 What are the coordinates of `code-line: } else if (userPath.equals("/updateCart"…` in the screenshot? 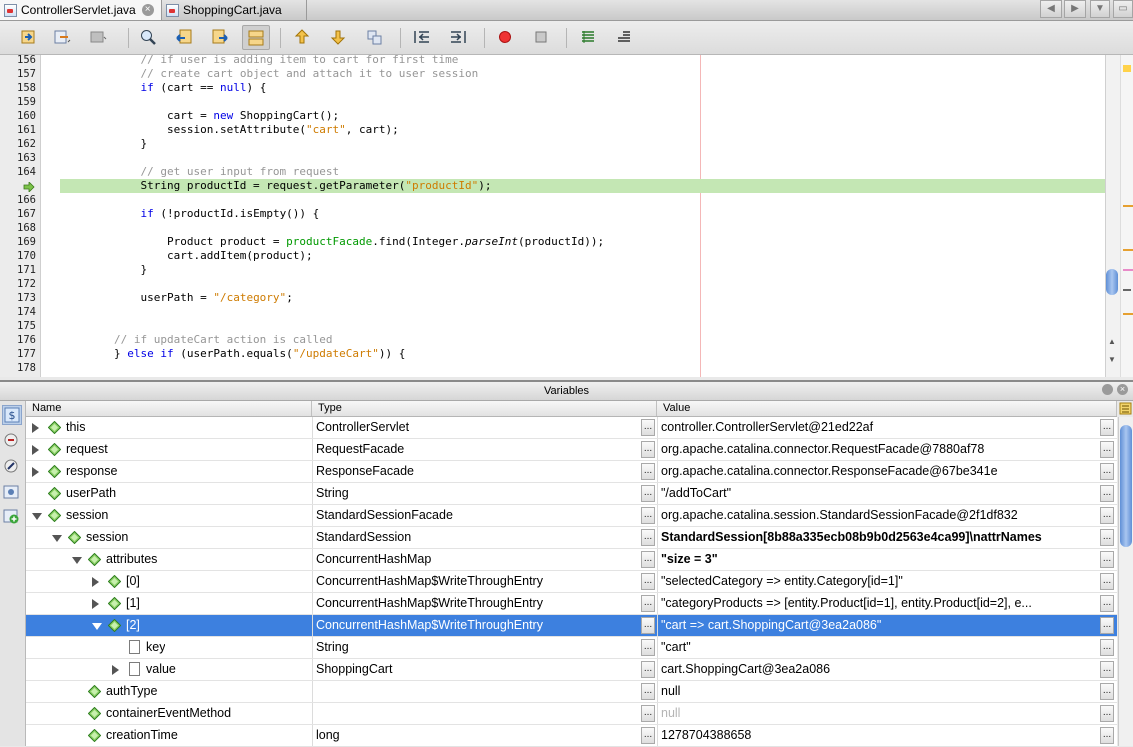 It's located at (233, 354).